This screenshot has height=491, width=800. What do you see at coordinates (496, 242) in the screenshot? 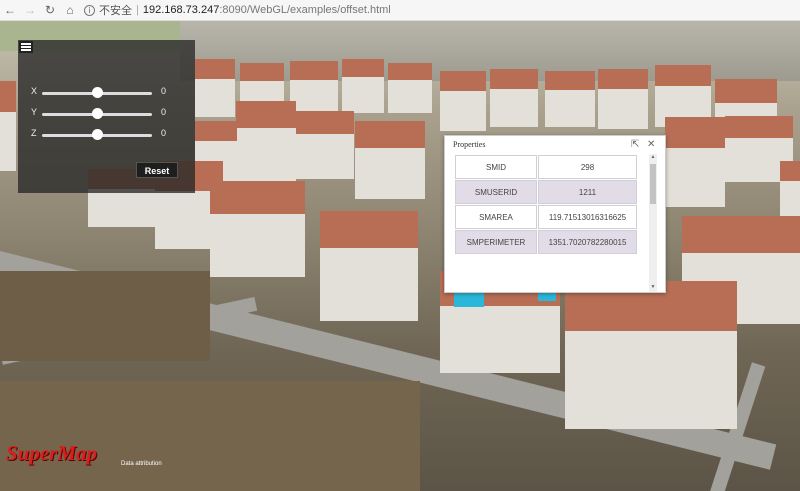
I see `field-name: SMPERIMETER` at bounding box center [496, 242].